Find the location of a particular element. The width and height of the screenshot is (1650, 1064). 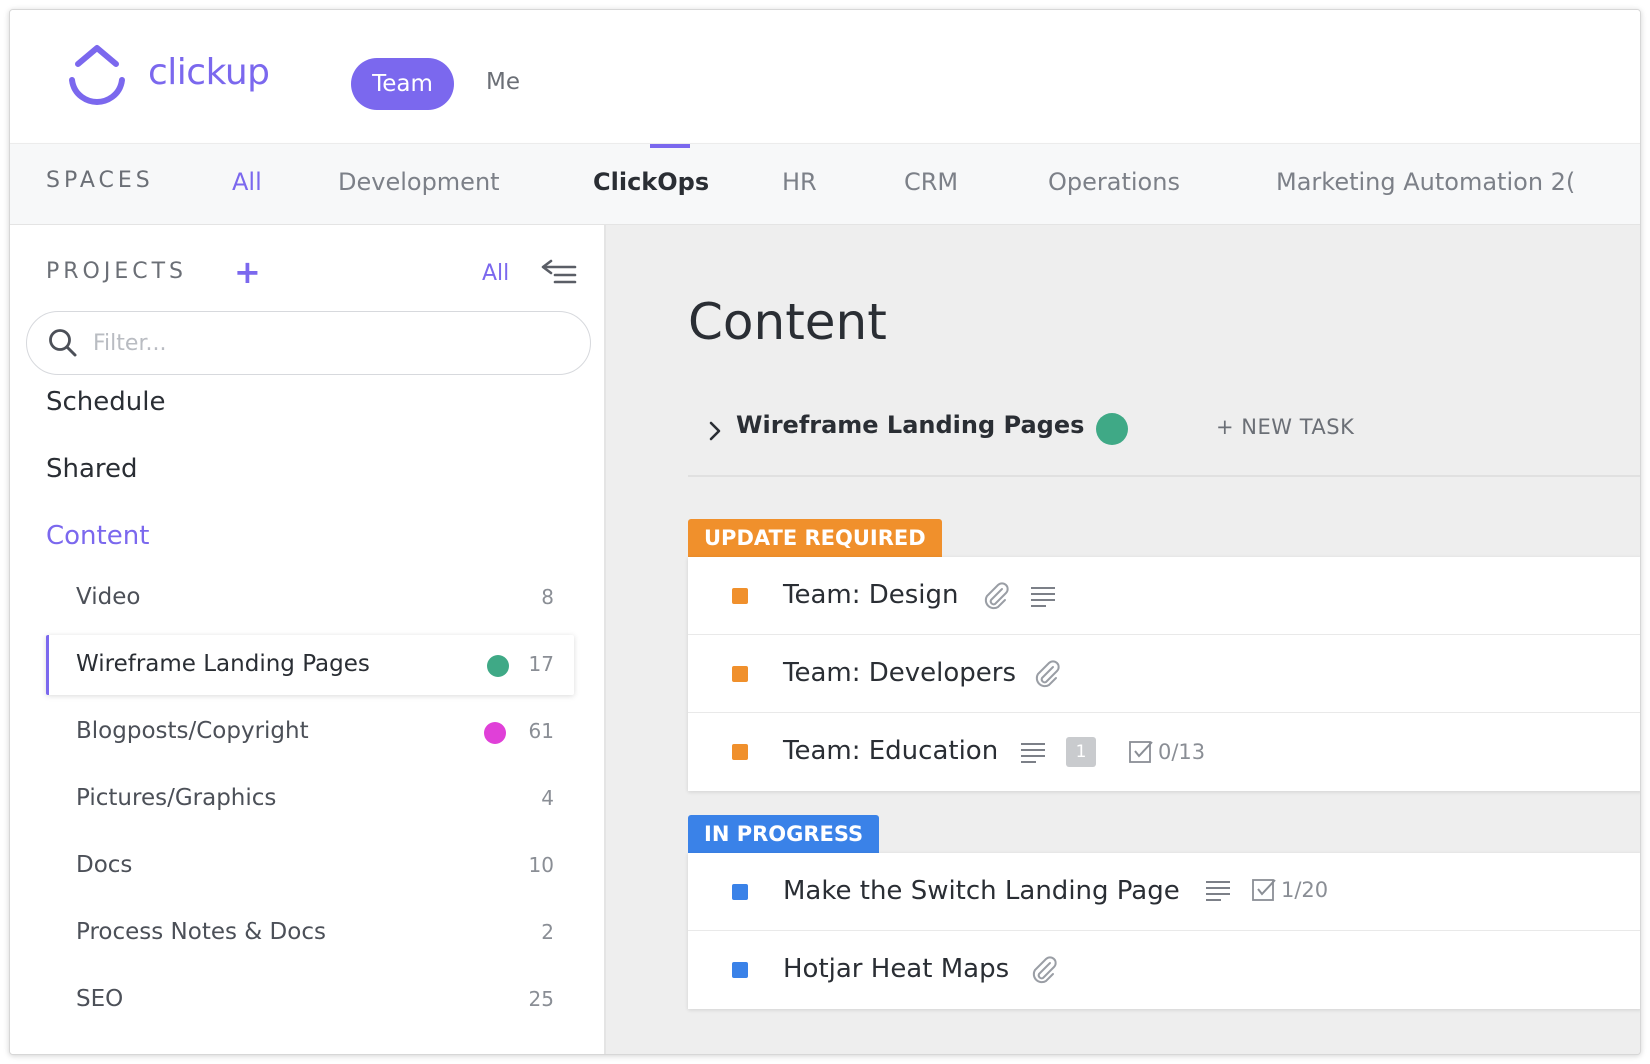

task-name: Make the Switch Landing Page is located at coordinates (981, 891).